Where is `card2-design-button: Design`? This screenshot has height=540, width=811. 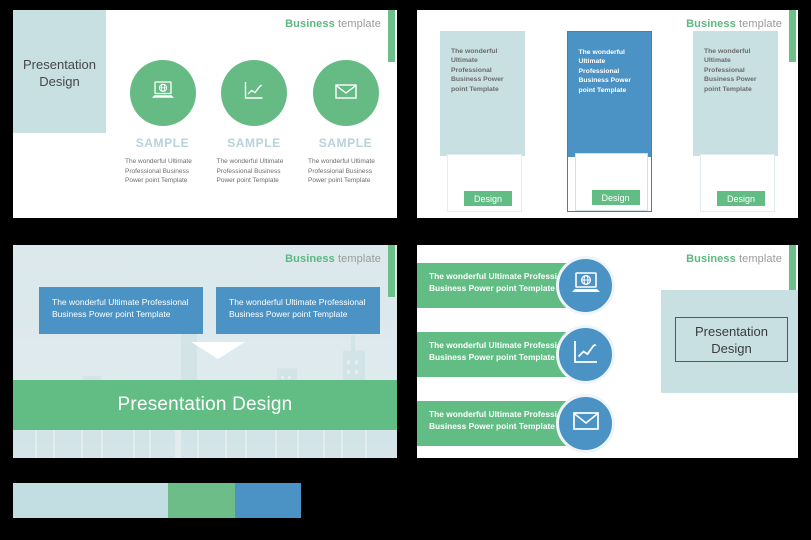
card2-design-button: Design is located at coordinates (615, 197).